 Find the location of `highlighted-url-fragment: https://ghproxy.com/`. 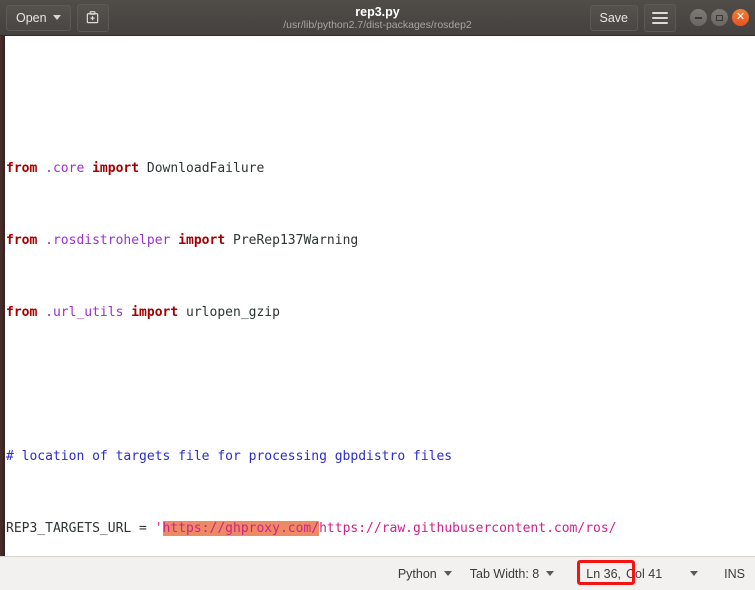

highlighted-url-fragment: https://ghproxy.com/ is located at coordinates (241, 528).